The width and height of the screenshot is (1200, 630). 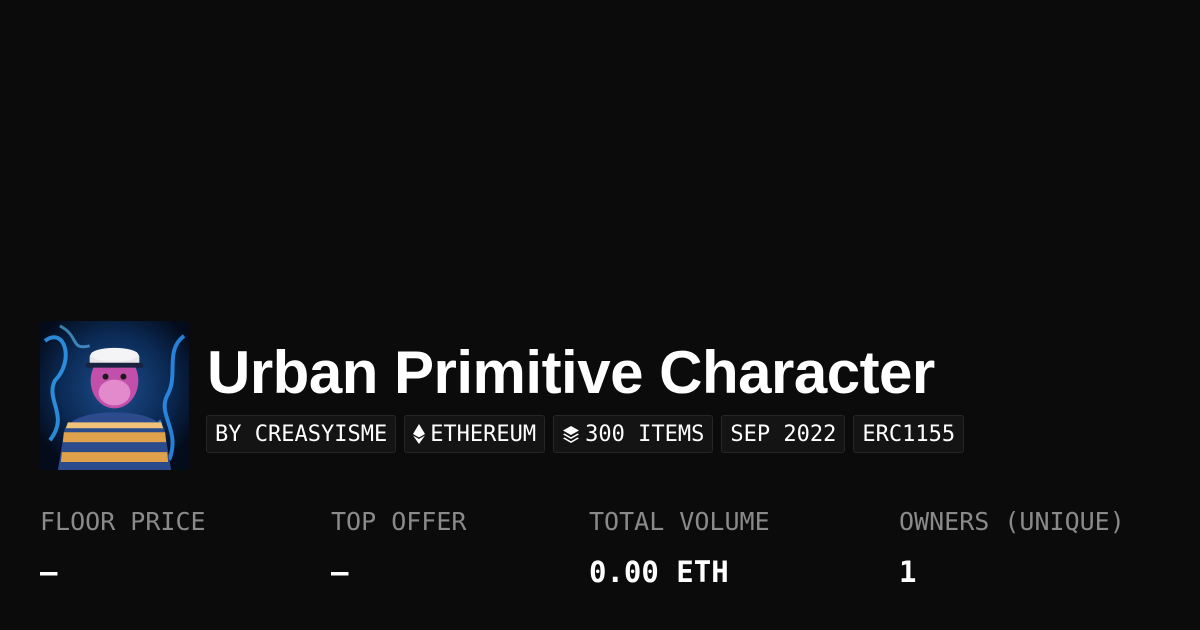 What do you see at coordinates (340, 572) in the screenshot?
I see `top-offer-value: —` at bounding box center [340, 572].